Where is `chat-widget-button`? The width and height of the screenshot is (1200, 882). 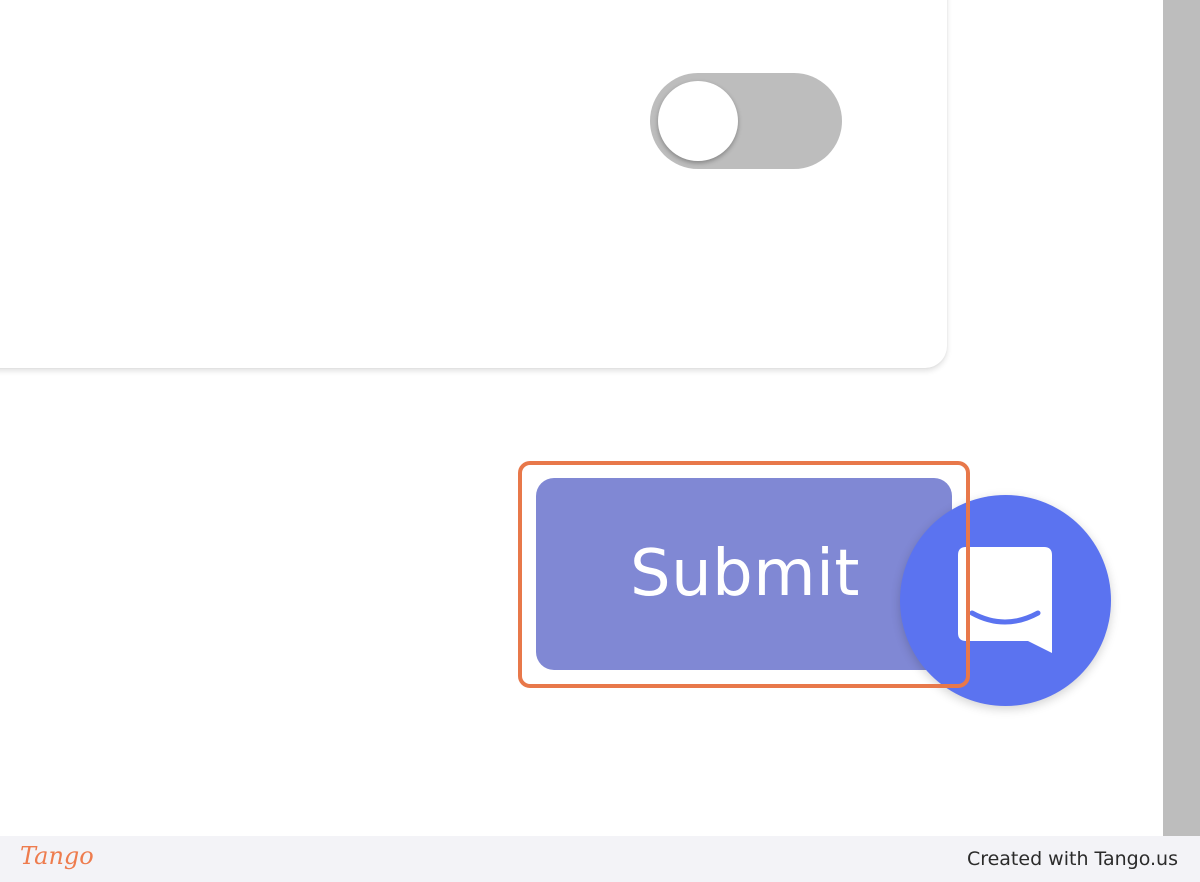 chat-widget-button is located at coordinates (1005, 600).